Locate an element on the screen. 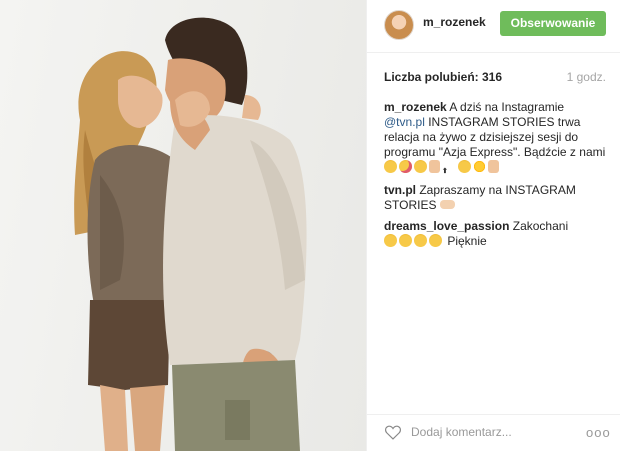 The image size is (620, 452). comment-item: tvn.pl Zapraszamy na INSTAGRAM STORIES is located at coordinates (495, 198).